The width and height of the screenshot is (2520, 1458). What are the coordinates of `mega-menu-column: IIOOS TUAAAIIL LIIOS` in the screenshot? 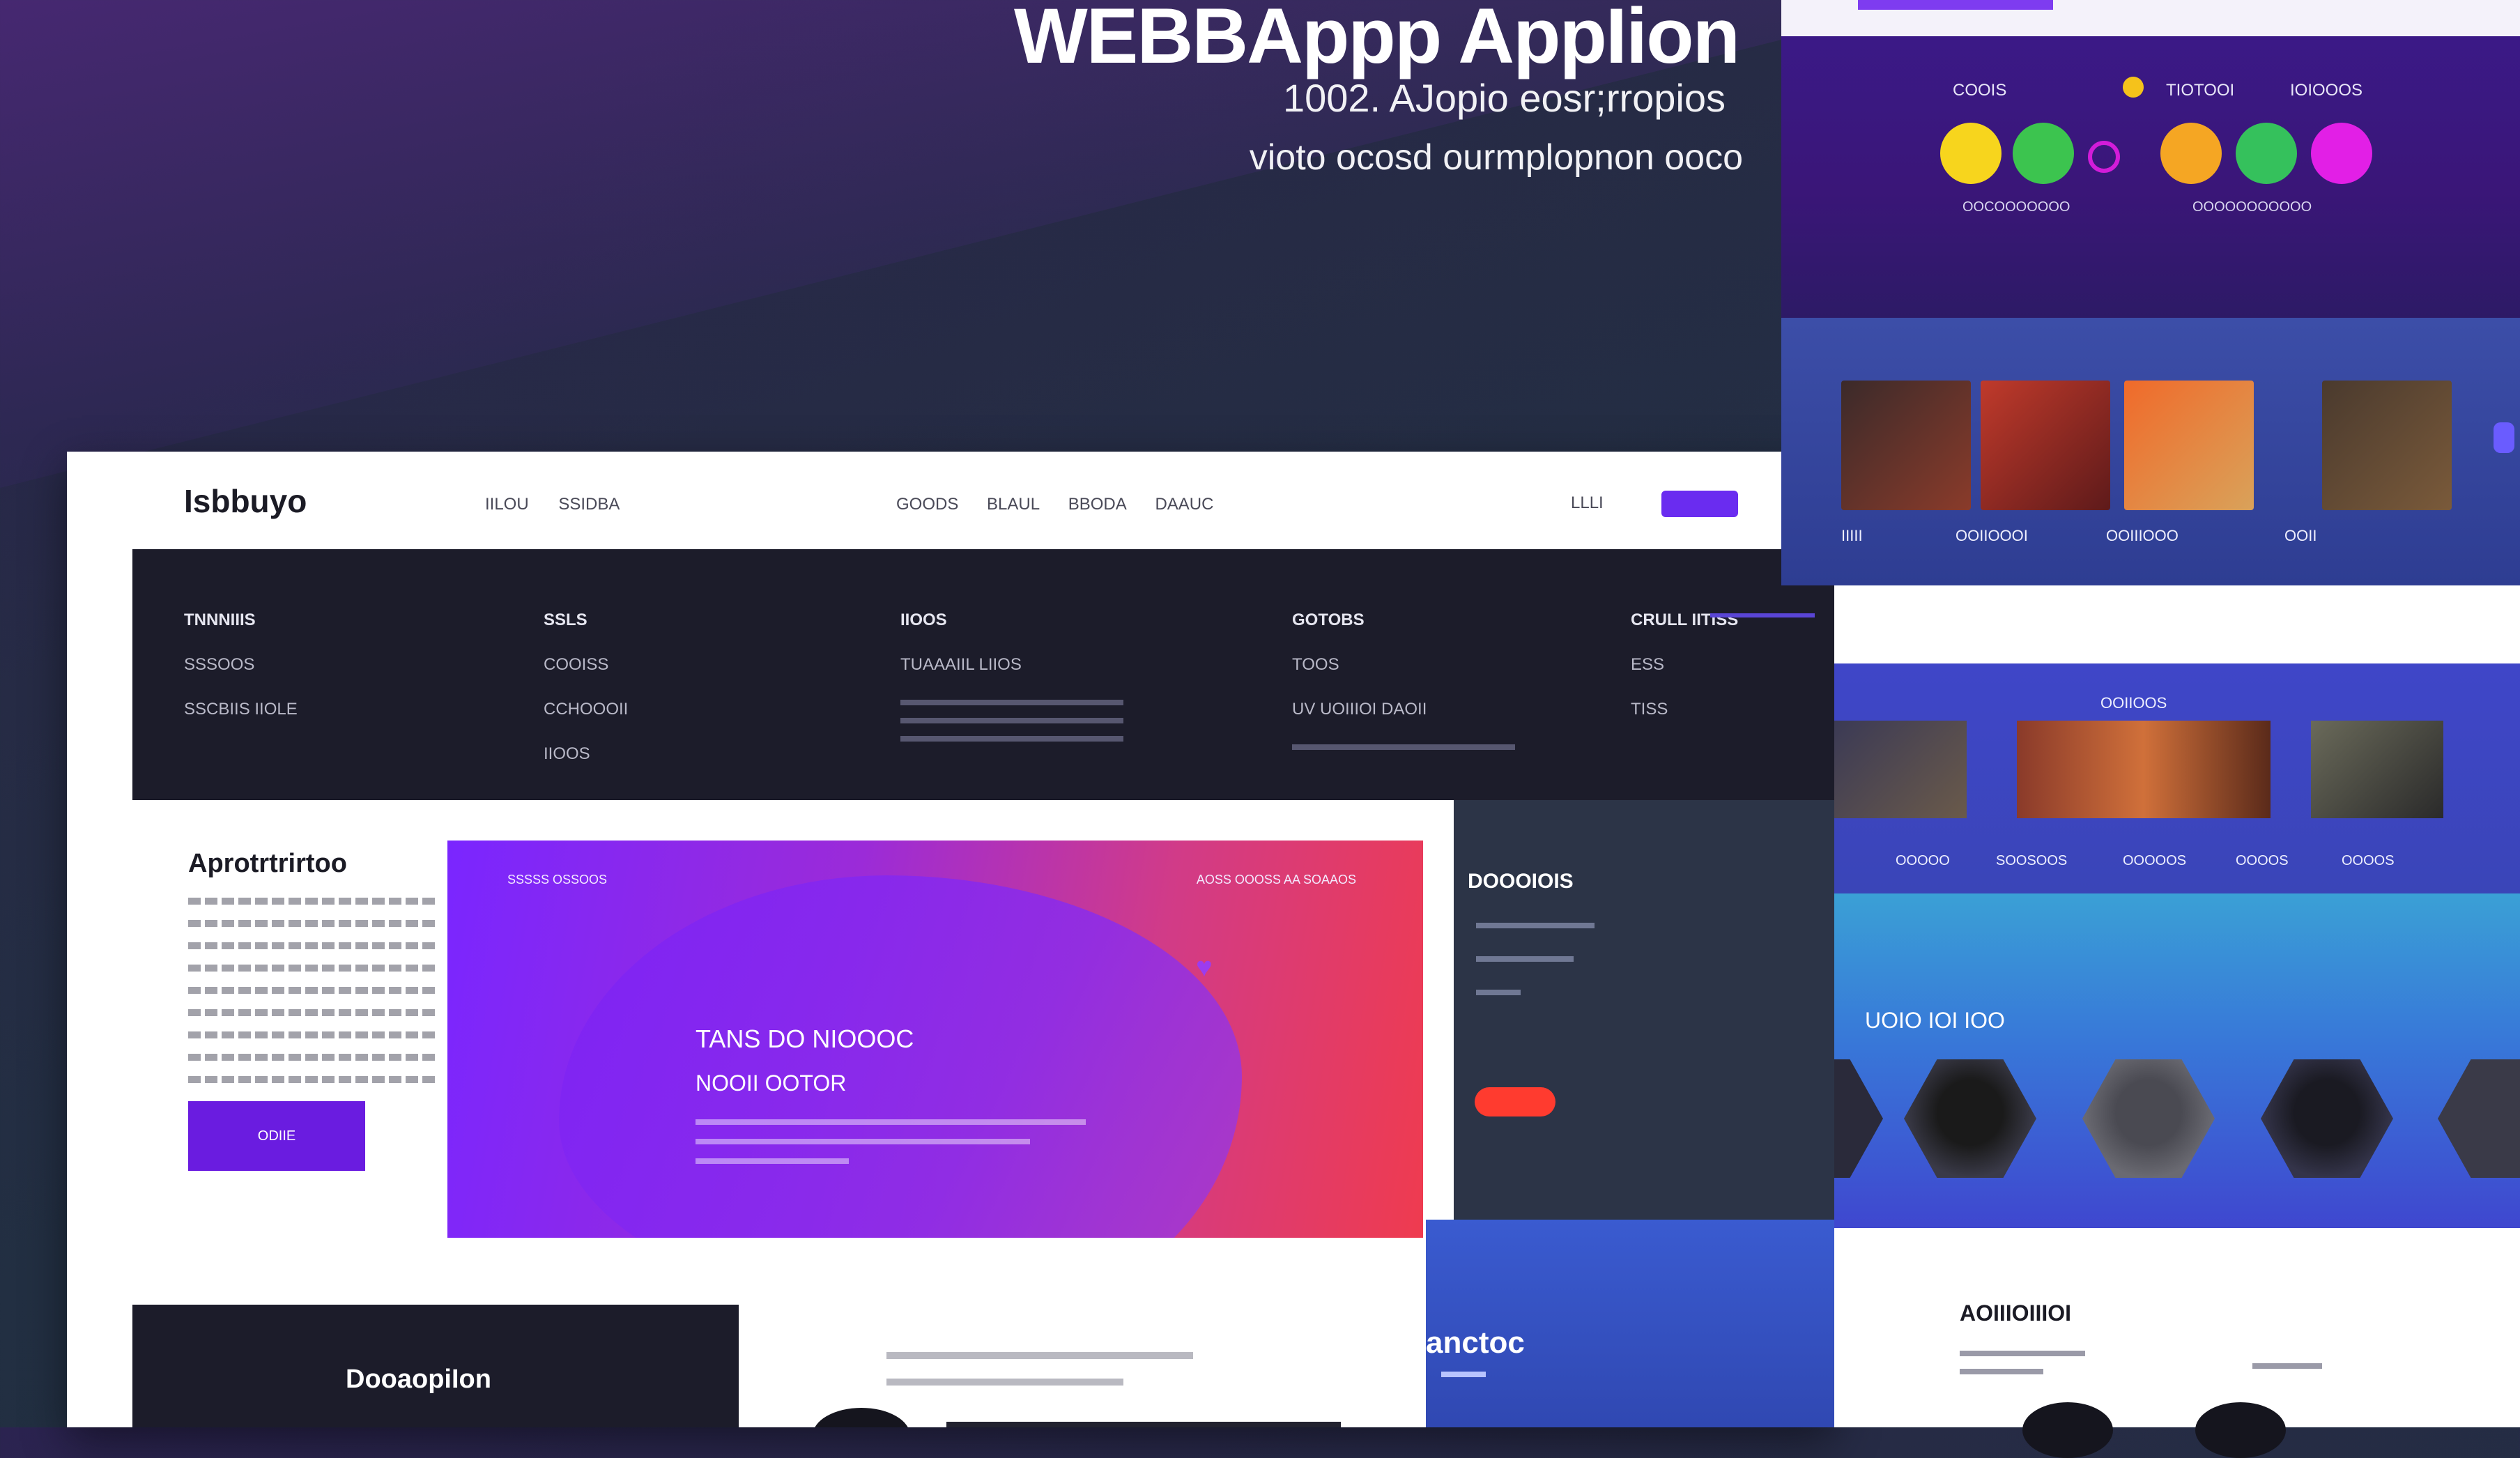 It's located at (1011, 683).